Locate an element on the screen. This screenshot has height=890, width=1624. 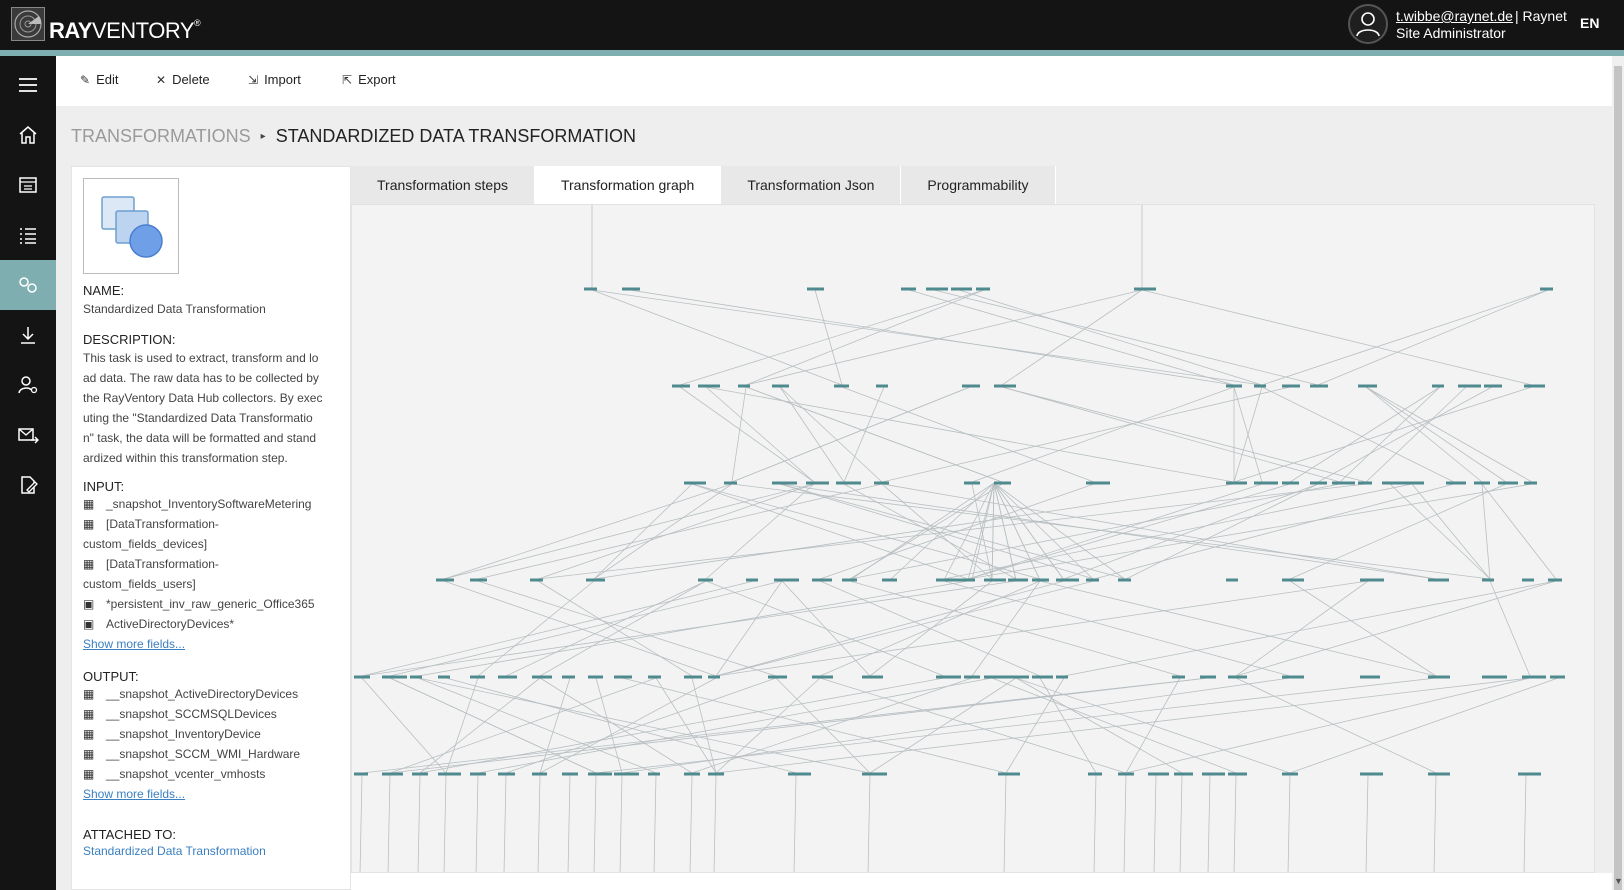
inventory-icon is located at coordinates (28, 185).